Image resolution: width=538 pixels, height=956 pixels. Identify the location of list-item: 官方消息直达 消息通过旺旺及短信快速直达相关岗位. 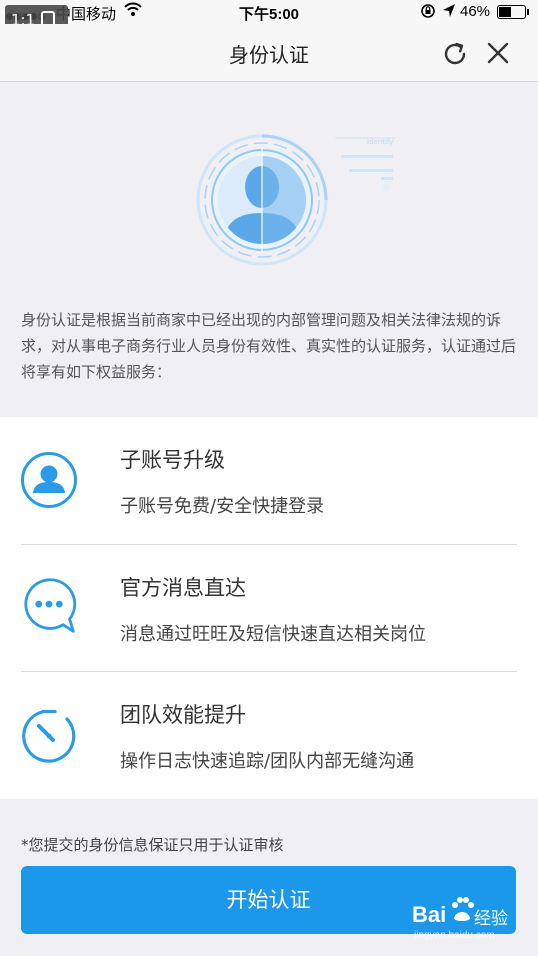
(269, 607).